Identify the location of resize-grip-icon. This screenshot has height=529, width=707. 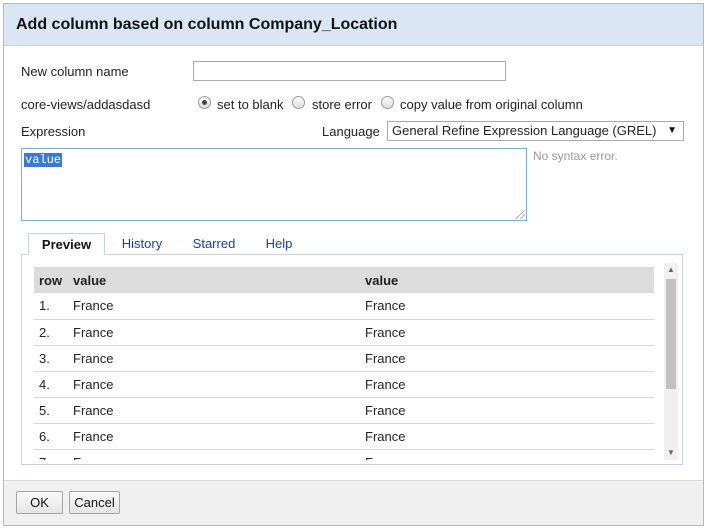
(520, 214).